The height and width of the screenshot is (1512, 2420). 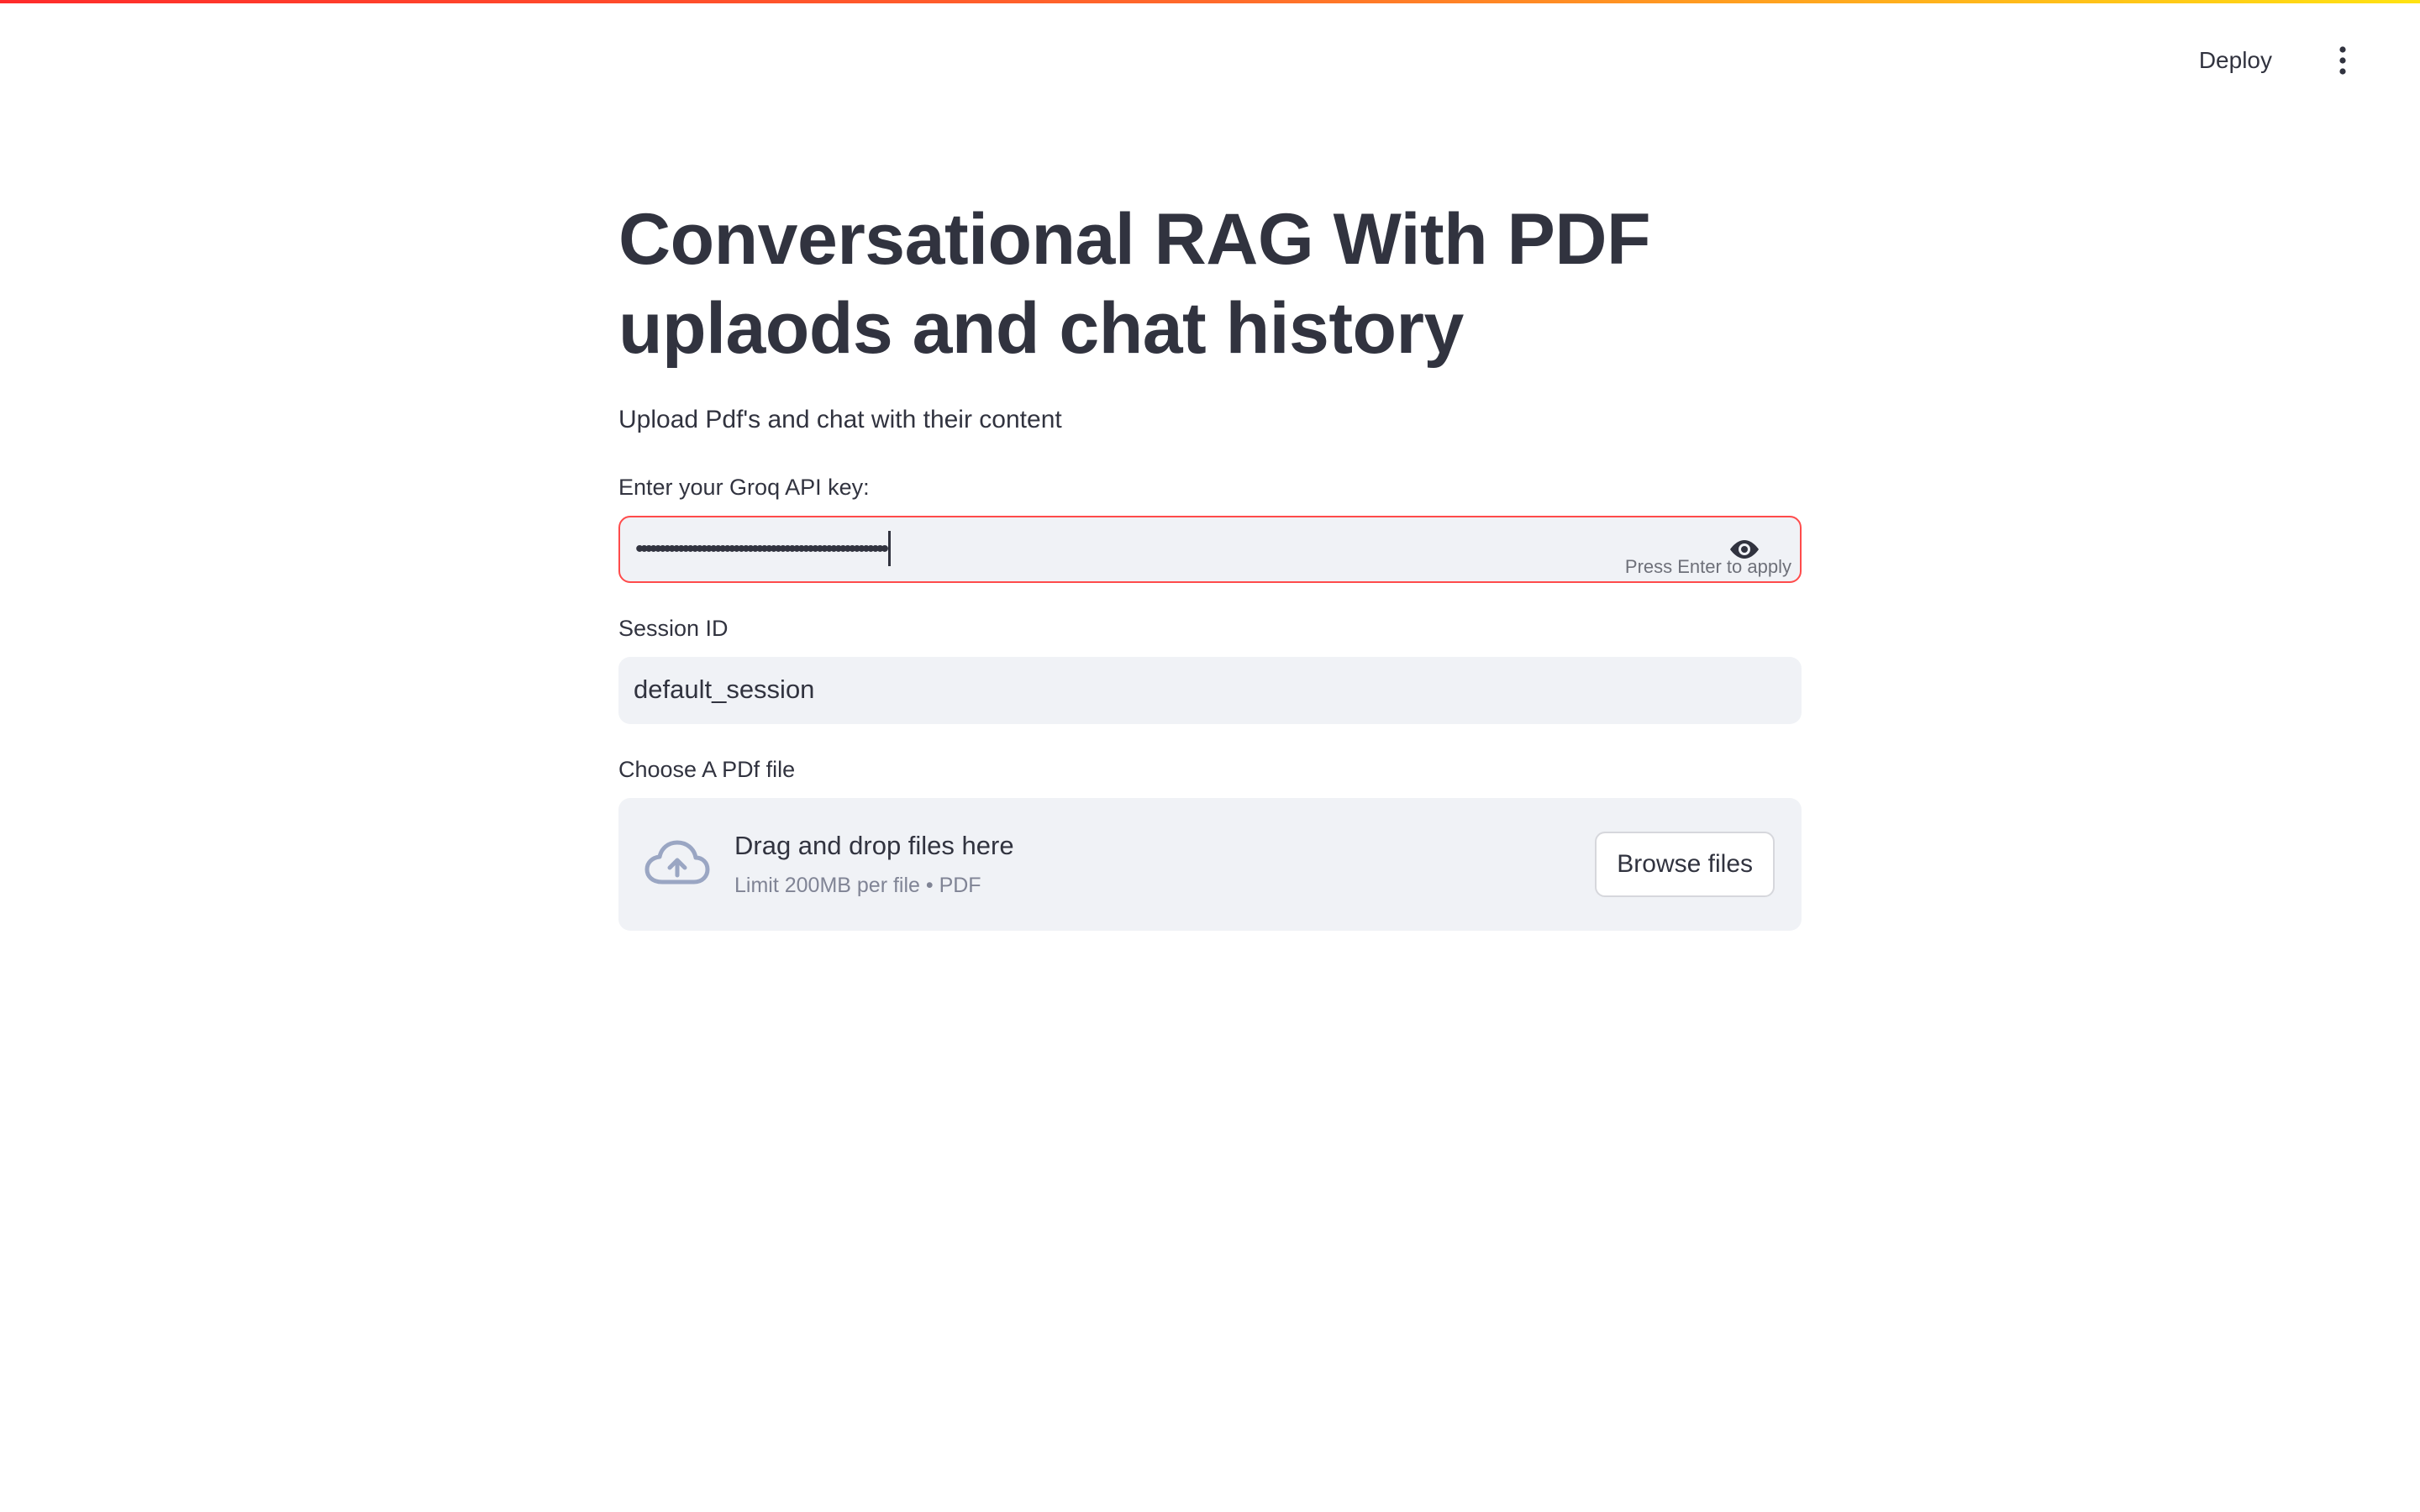 I want to click on file-uploader-label: Choose A PDf file, so click(x=707, y=769).